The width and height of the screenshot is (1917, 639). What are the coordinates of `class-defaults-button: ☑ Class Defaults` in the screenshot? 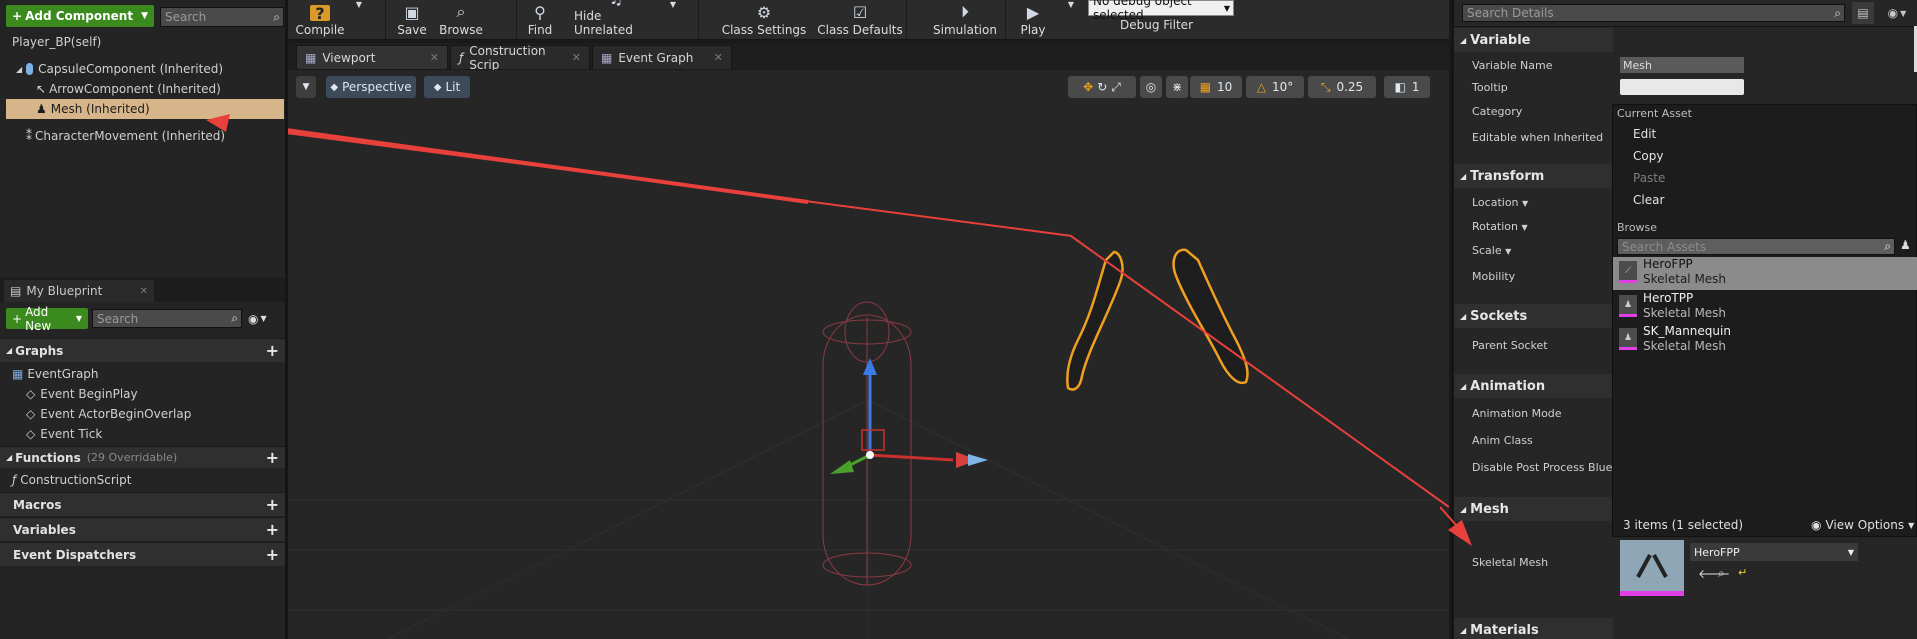 It's located at (860, 20).